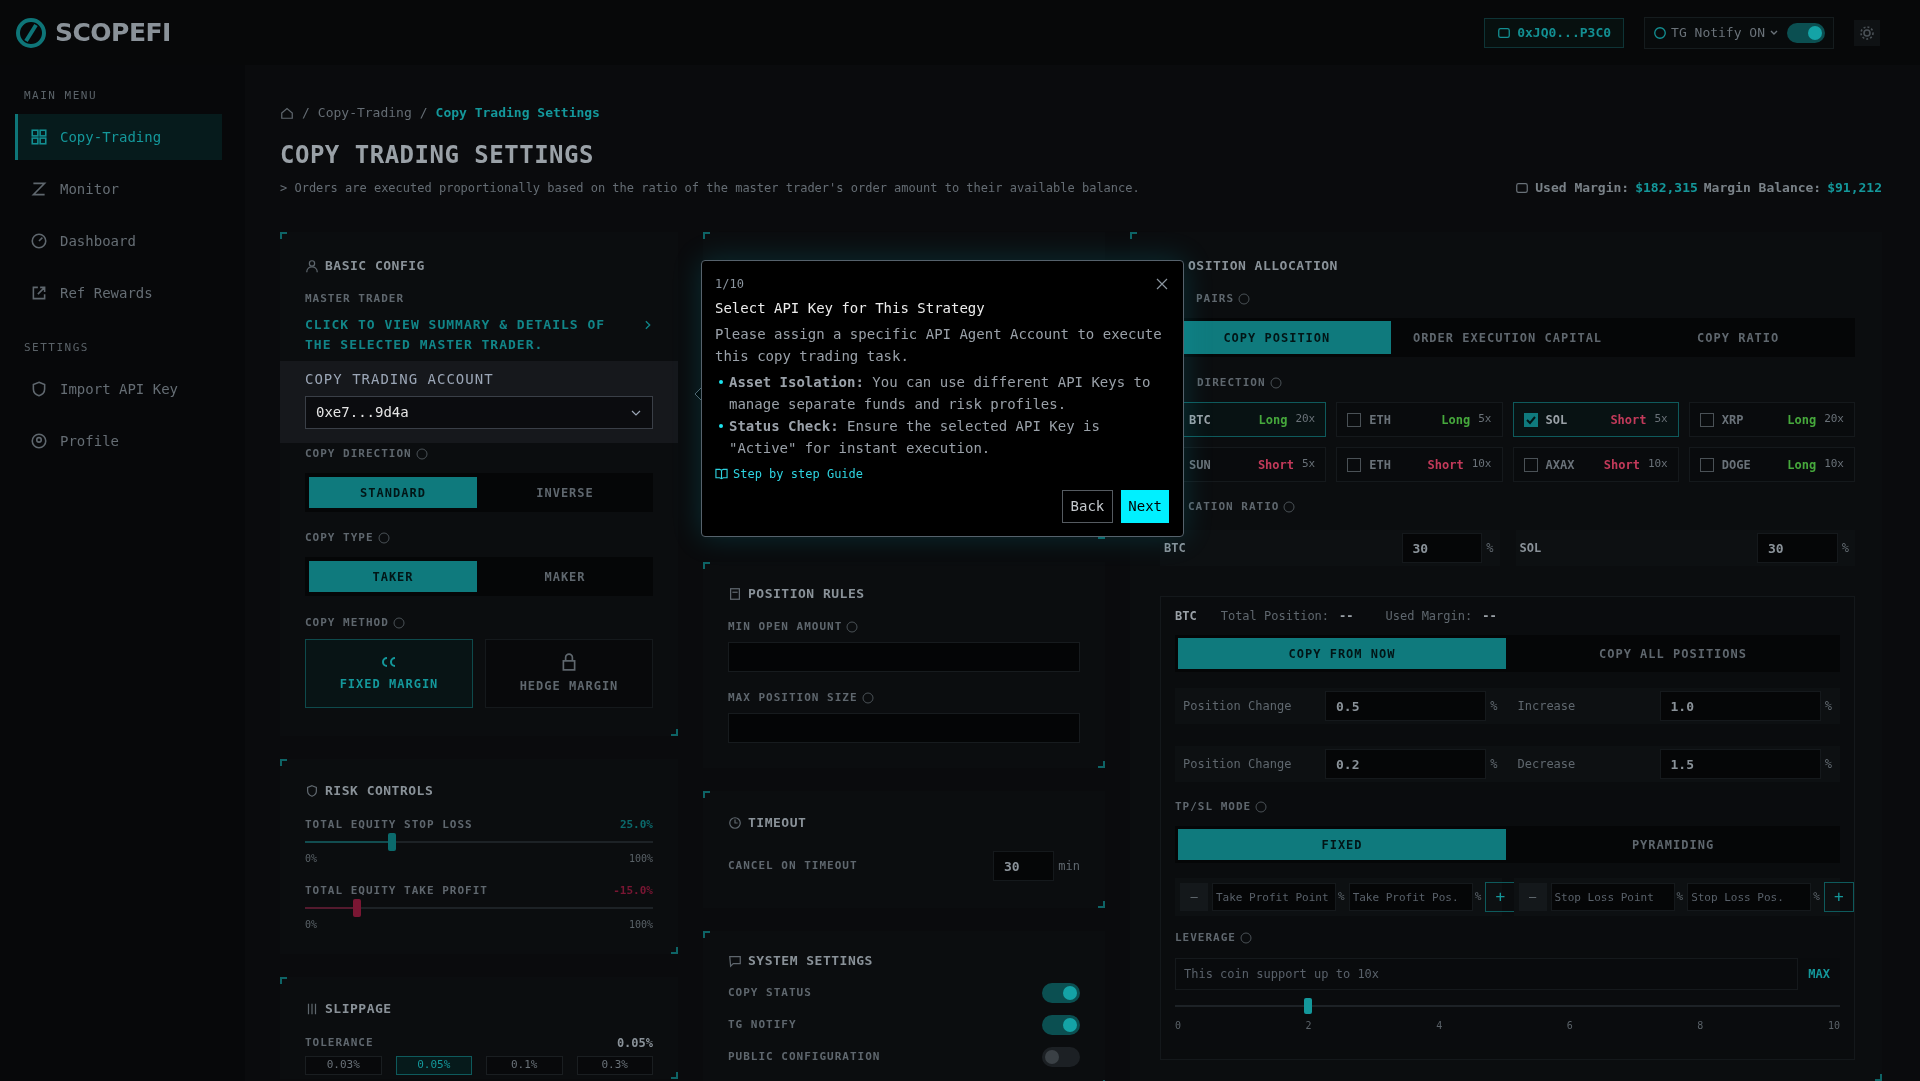 This screenshot has height=1081, width=1920. I want to click on tick-label: 10, so click(1833, 1026).